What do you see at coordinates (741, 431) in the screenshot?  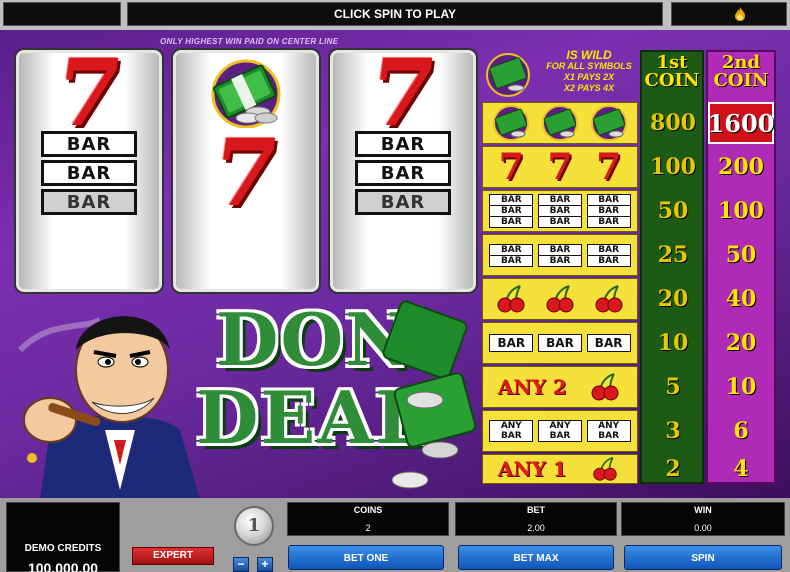 I see `payout-coin-2: 6` at bounding box center [741, 431].